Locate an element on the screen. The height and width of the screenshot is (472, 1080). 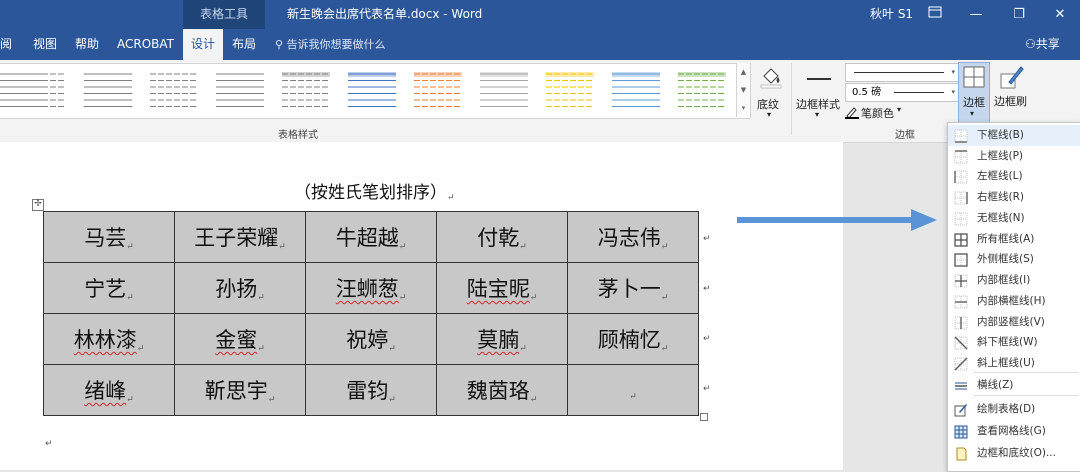
menu-item-border: 斜下框线(W) is located at coordinates (1014, 342).